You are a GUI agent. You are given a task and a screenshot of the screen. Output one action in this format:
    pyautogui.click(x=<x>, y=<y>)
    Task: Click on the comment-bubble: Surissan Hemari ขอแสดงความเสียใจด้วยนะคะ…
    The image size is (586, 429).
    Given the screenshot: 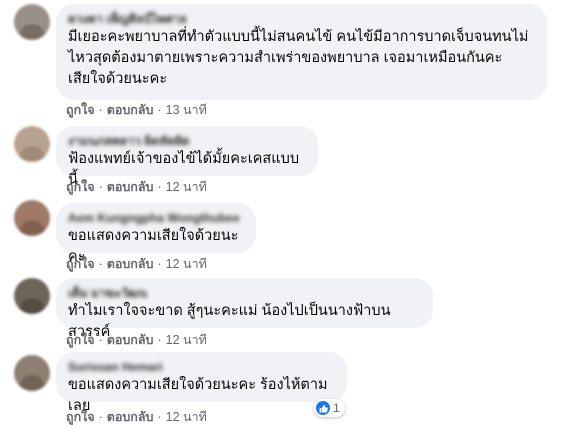 What is the action you would take?
    pyautogui.click(x=201, y=383)
    